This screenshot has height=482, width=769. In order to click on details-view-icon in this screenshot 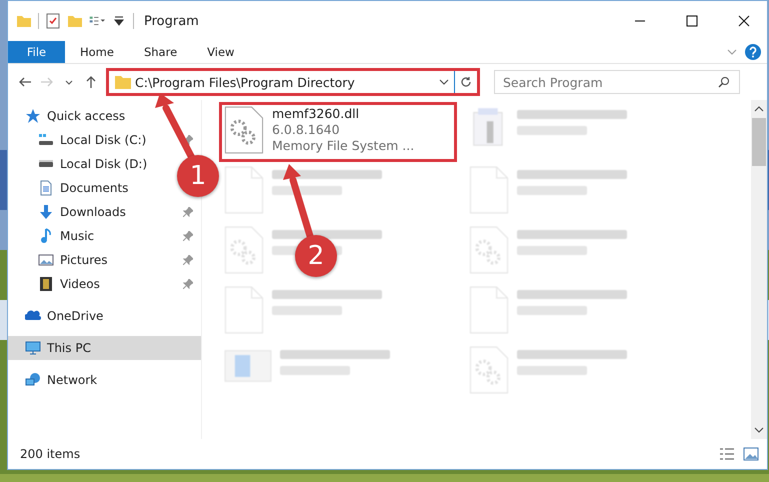, I will do `click(727, 454)`.